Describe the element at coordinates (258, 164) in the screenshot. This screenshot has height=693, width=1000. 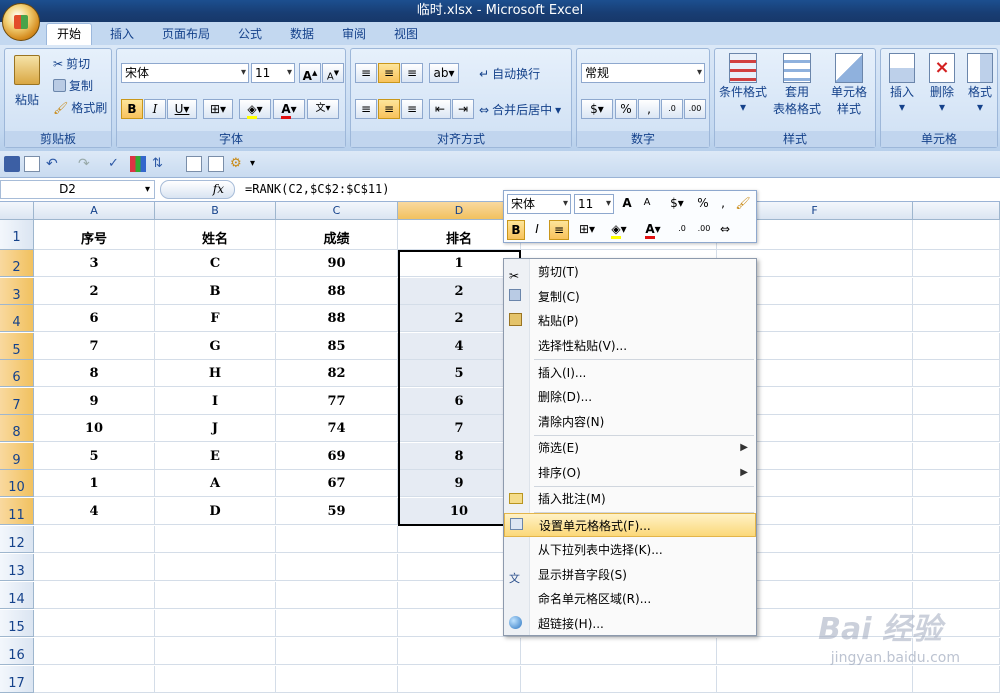
I see `customize-qat-icon: ▾` at that location.